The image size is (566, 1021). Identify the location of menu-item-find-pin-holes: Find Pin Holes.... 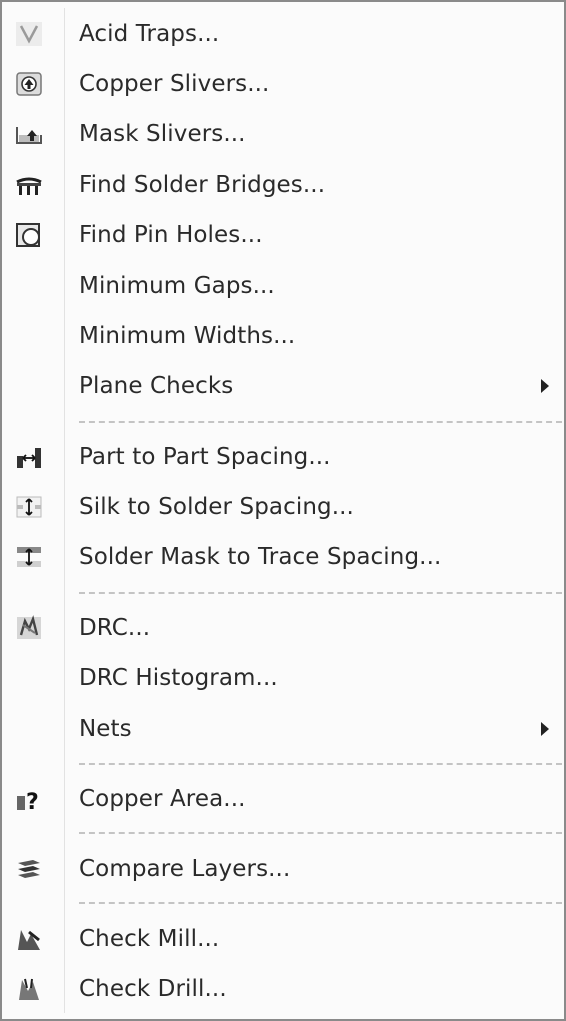
(283, 235).